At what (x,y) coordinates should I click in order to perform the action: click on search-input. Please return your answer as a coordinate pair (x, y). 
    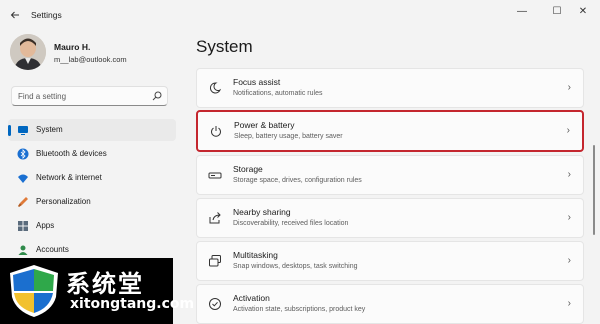
    Looking at the image, I should click on (83, 96).